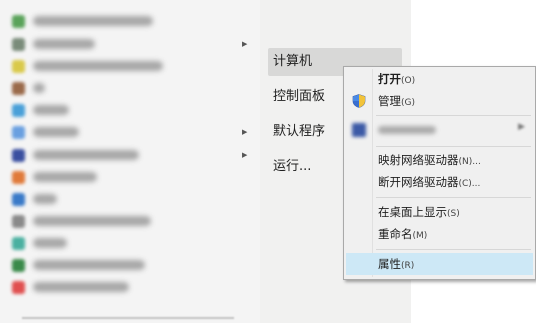 This screenshot has width=536, height=323. Describe the element at coordinates (412, 212) in the screenshot. I see `show-desktop-label: 在桌面上显示` at that location.